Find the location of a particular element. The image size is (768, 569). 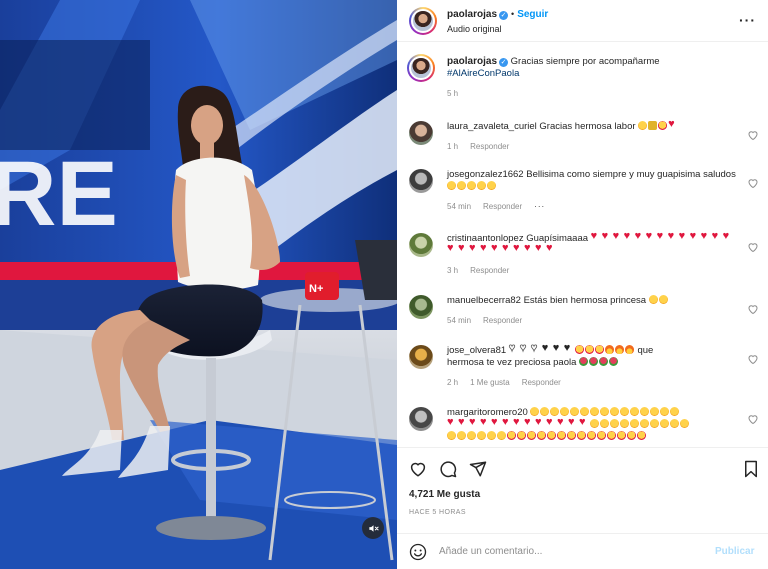

post-actions-bar is located at coordinates (582, 468).